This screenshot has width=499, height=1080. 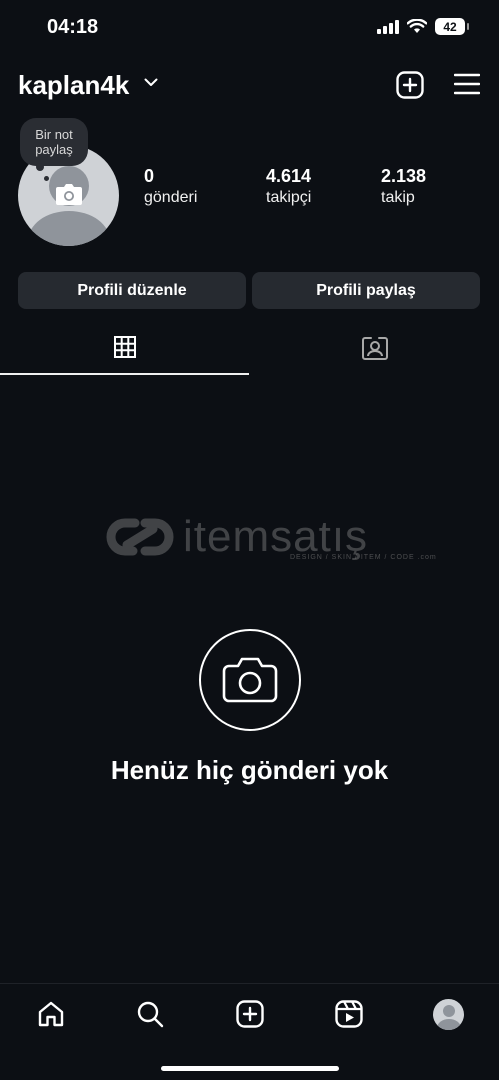 What do you see at coordinates (410, 85) in the screenshot?
I see `create-plus-icon` at bounding box center [410, 85].